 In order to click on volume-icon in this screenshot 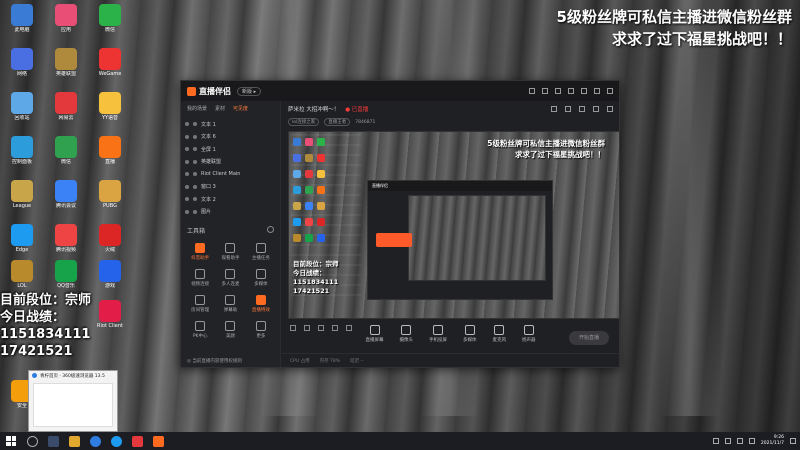, I will do `click(739, 441)`.